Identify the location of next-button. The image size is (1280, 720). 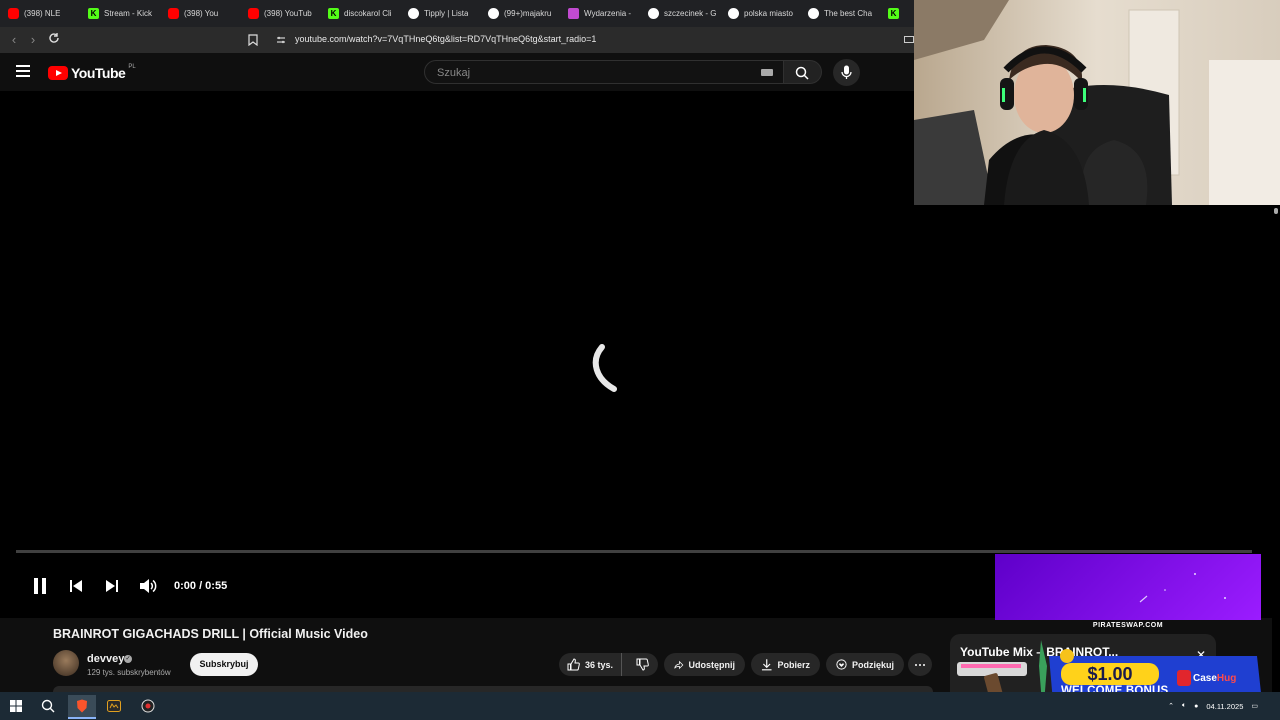
(112, 586).